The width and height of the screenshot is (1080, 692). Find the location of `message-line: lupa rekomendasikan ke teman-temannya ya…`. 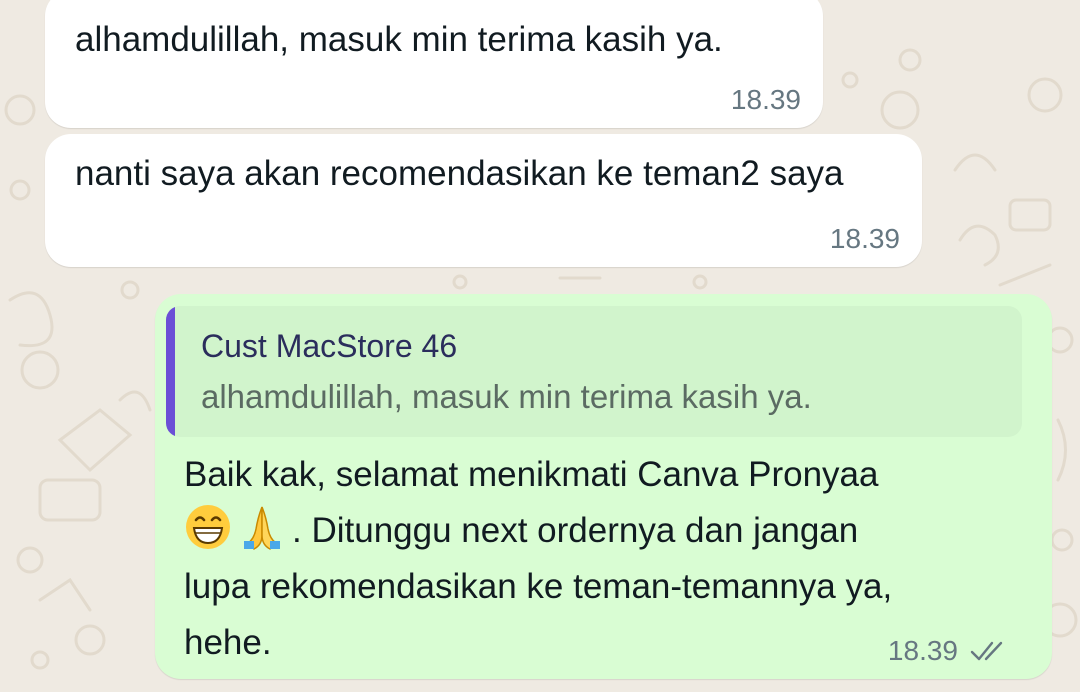

message-line: lupa rekomendasikan ke teman-temannya ya… is located at coordinates (538, 586).